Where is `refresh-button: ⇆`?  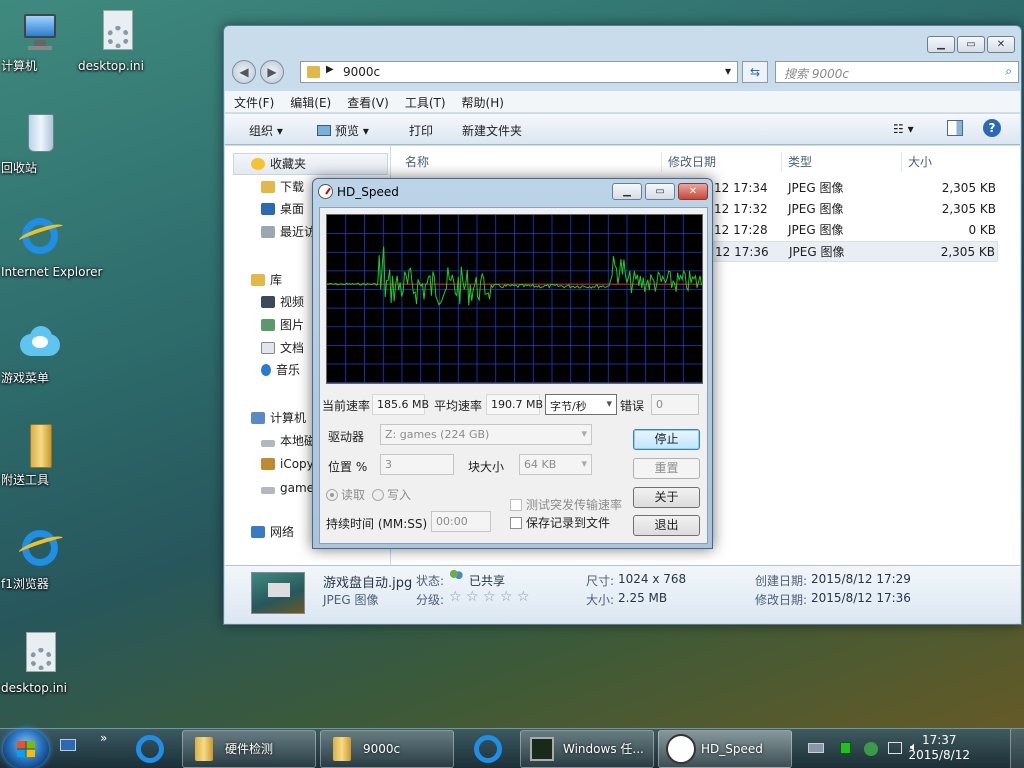
refresh-button: ⇆ is located at coordinates (755, 72).